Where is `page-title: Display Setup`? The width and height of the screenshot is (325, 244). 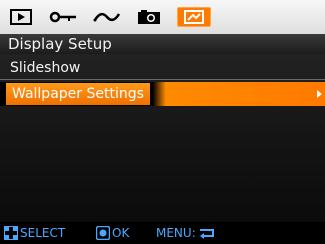
page-title: Display Setup is located at coordinates (162, 44).